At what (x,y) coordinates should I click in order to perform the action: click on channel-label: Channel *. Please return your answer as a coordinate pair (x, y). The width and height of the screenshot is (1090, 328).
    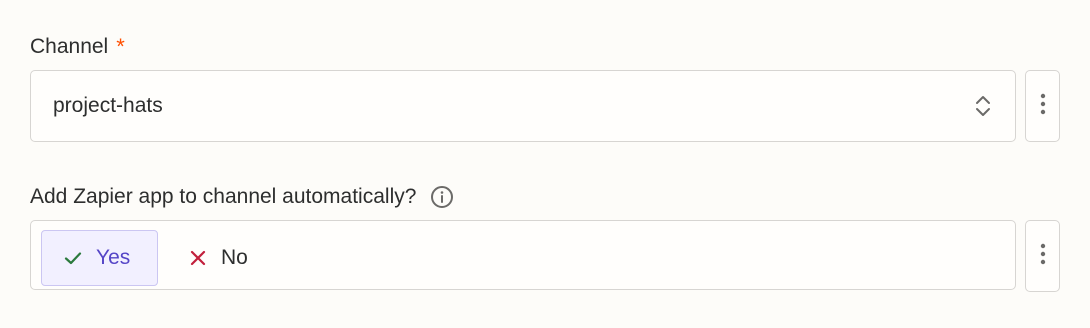
    Looking at the image, I should click on (545, 47).